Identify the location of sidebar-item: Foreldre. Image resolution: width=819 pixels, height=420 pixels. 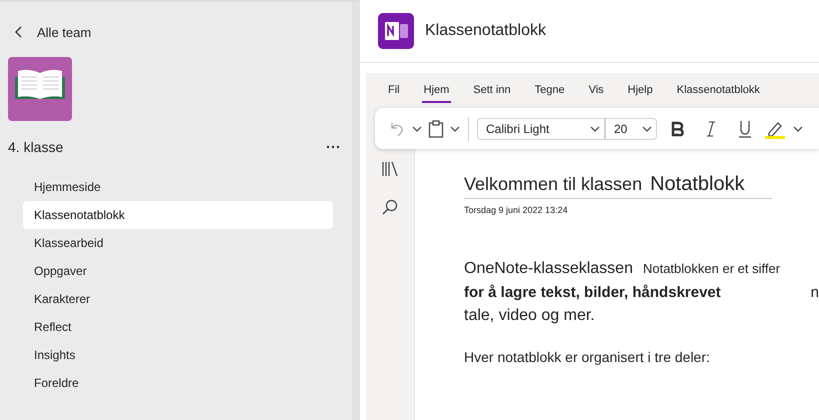
(178, 383).